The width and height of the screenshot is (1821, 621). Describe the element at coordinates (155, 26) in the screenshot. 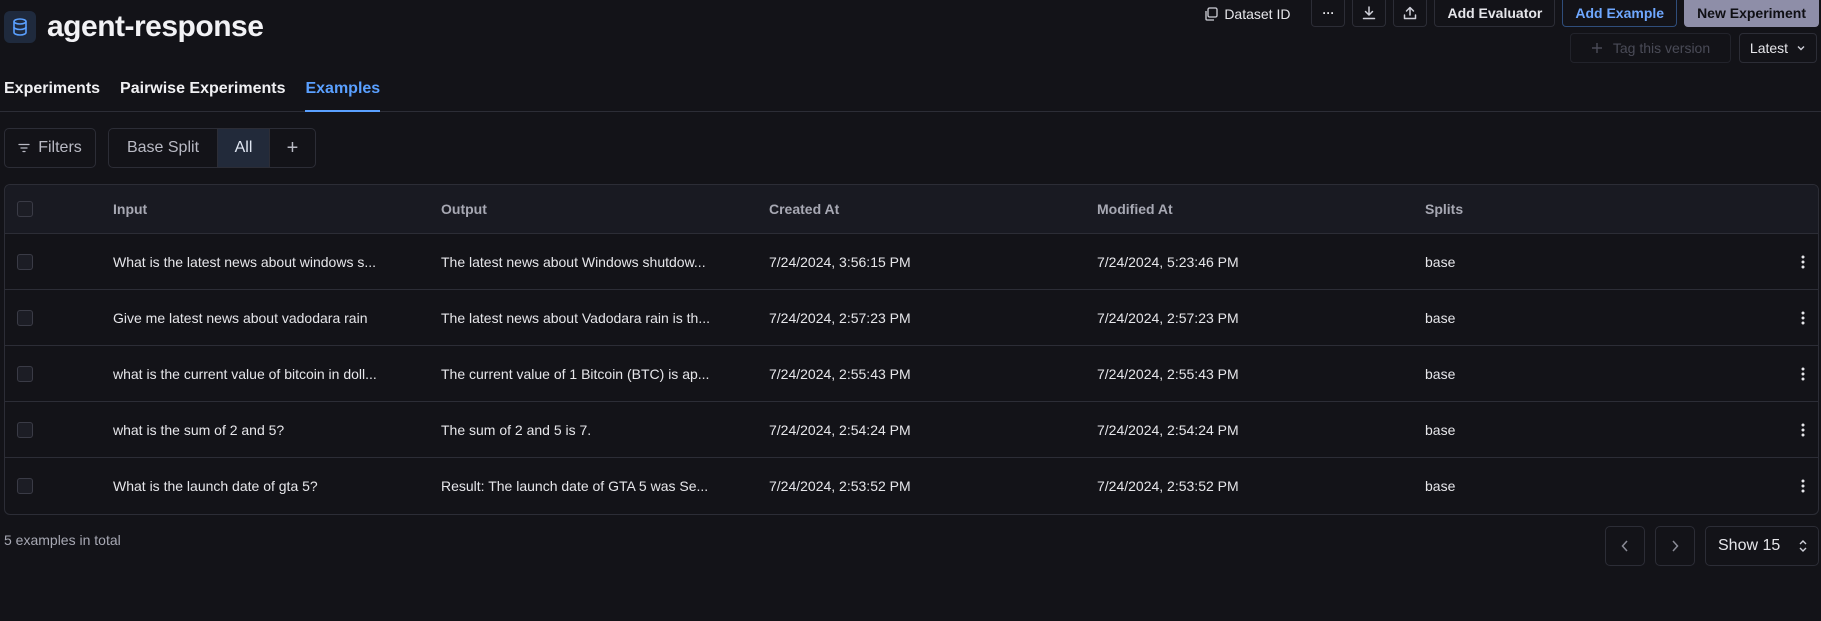

I see `page-title: agent-response` at that location.